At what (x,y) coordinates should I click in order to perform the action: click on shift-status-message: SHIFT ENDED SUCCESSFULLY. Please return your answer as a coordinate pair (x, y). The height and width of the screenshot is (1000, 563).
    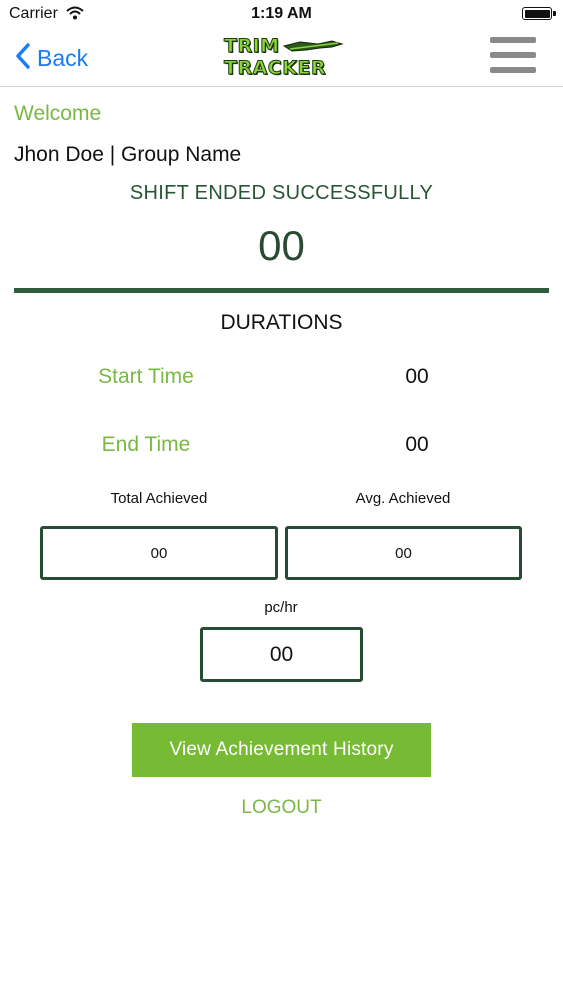
    Looking at the image, I should click on (281, 193).